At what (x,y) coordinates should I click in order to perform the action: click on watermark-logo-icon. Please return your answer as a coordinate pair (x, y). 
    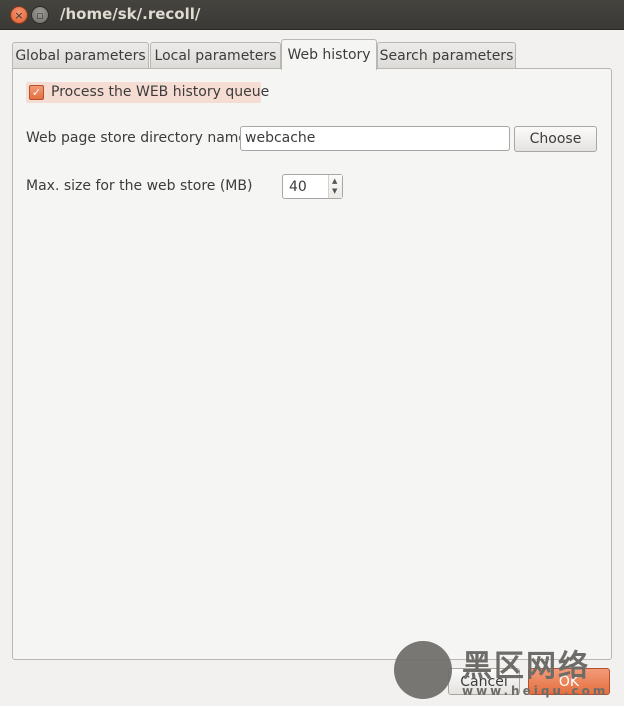
    Looking at the image, I should click on (423, 670).